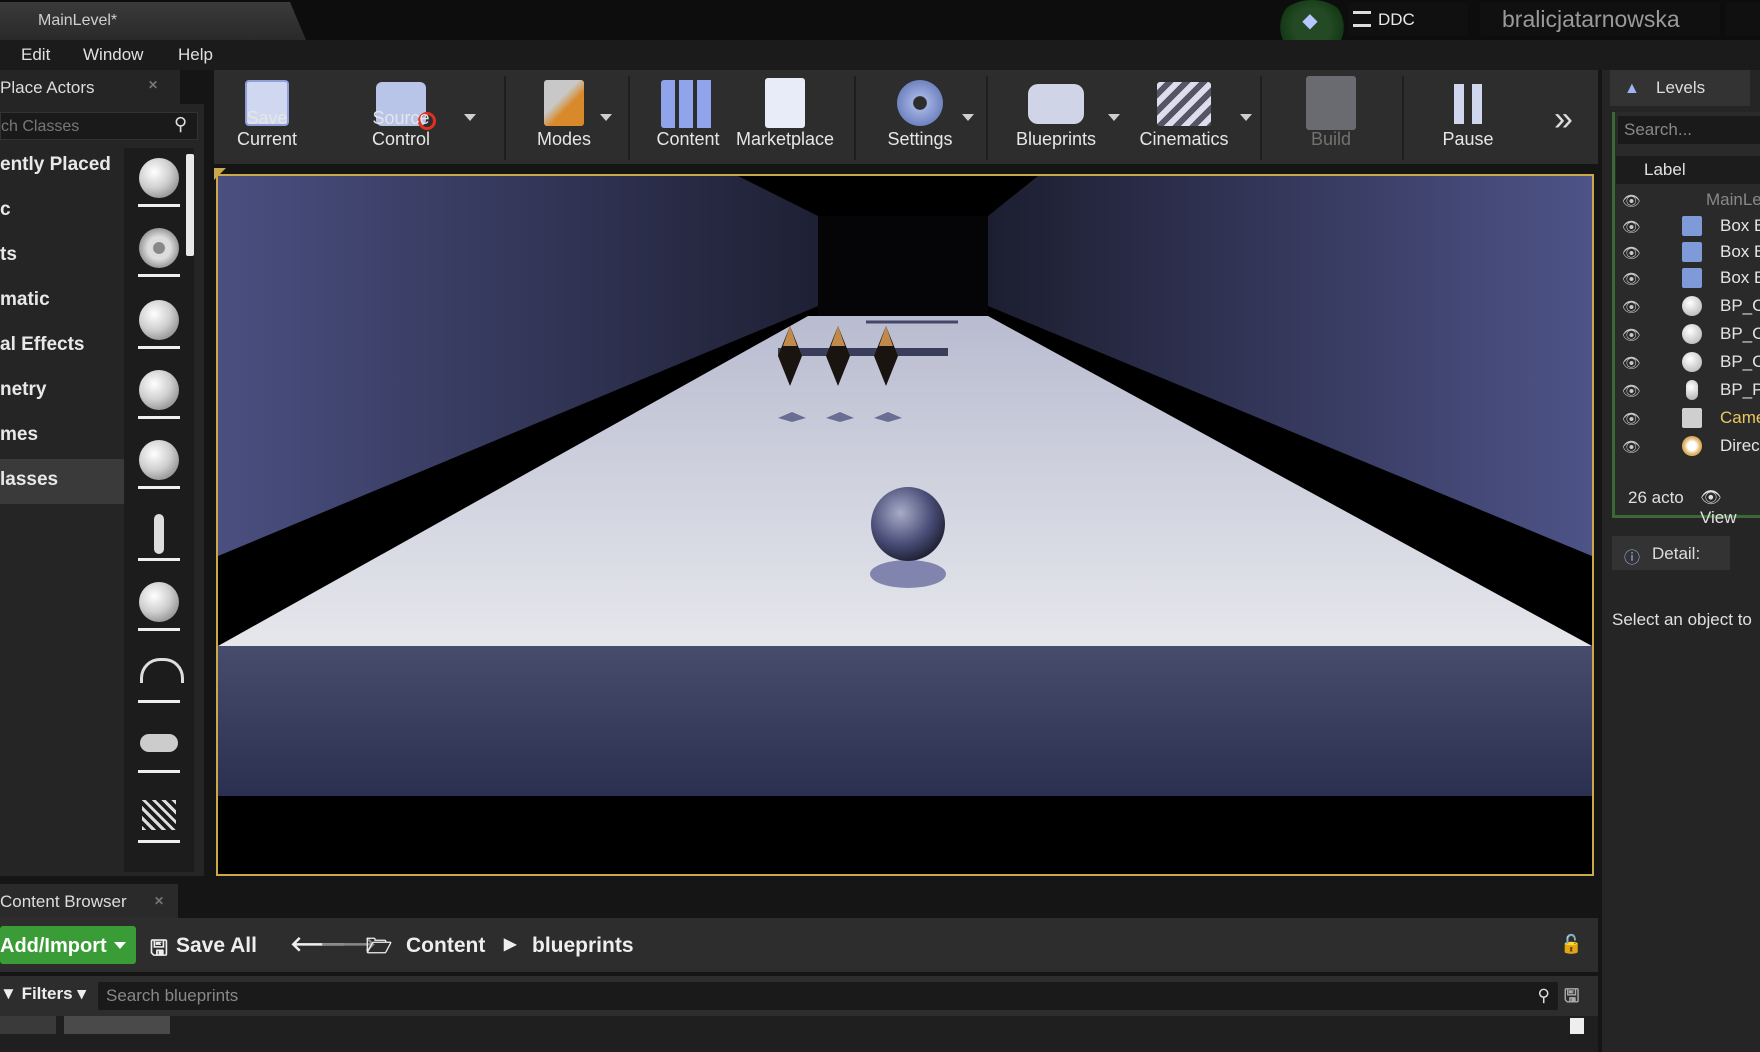 This screenshot has width=1760, height=1052. What do you see at coordinates (1680, 88) in the screenshot?
I see `levels-tab: Levels ▲` at bounding box center [1680, 88].